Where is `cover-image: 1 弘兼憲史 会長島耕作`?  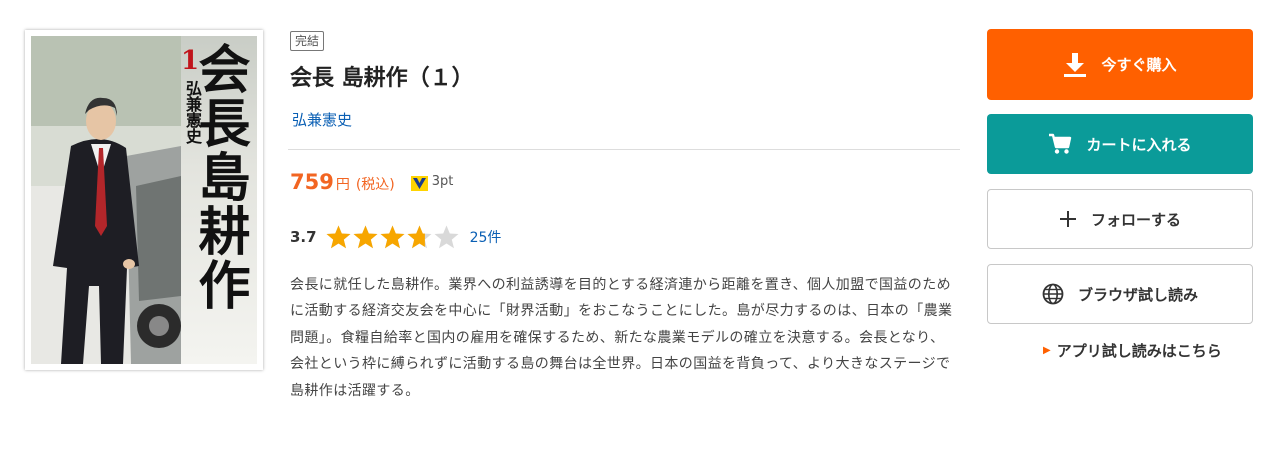 cover-image: 1 弘兼憲史 会長島耕作 is located at coordinates (144, 200).